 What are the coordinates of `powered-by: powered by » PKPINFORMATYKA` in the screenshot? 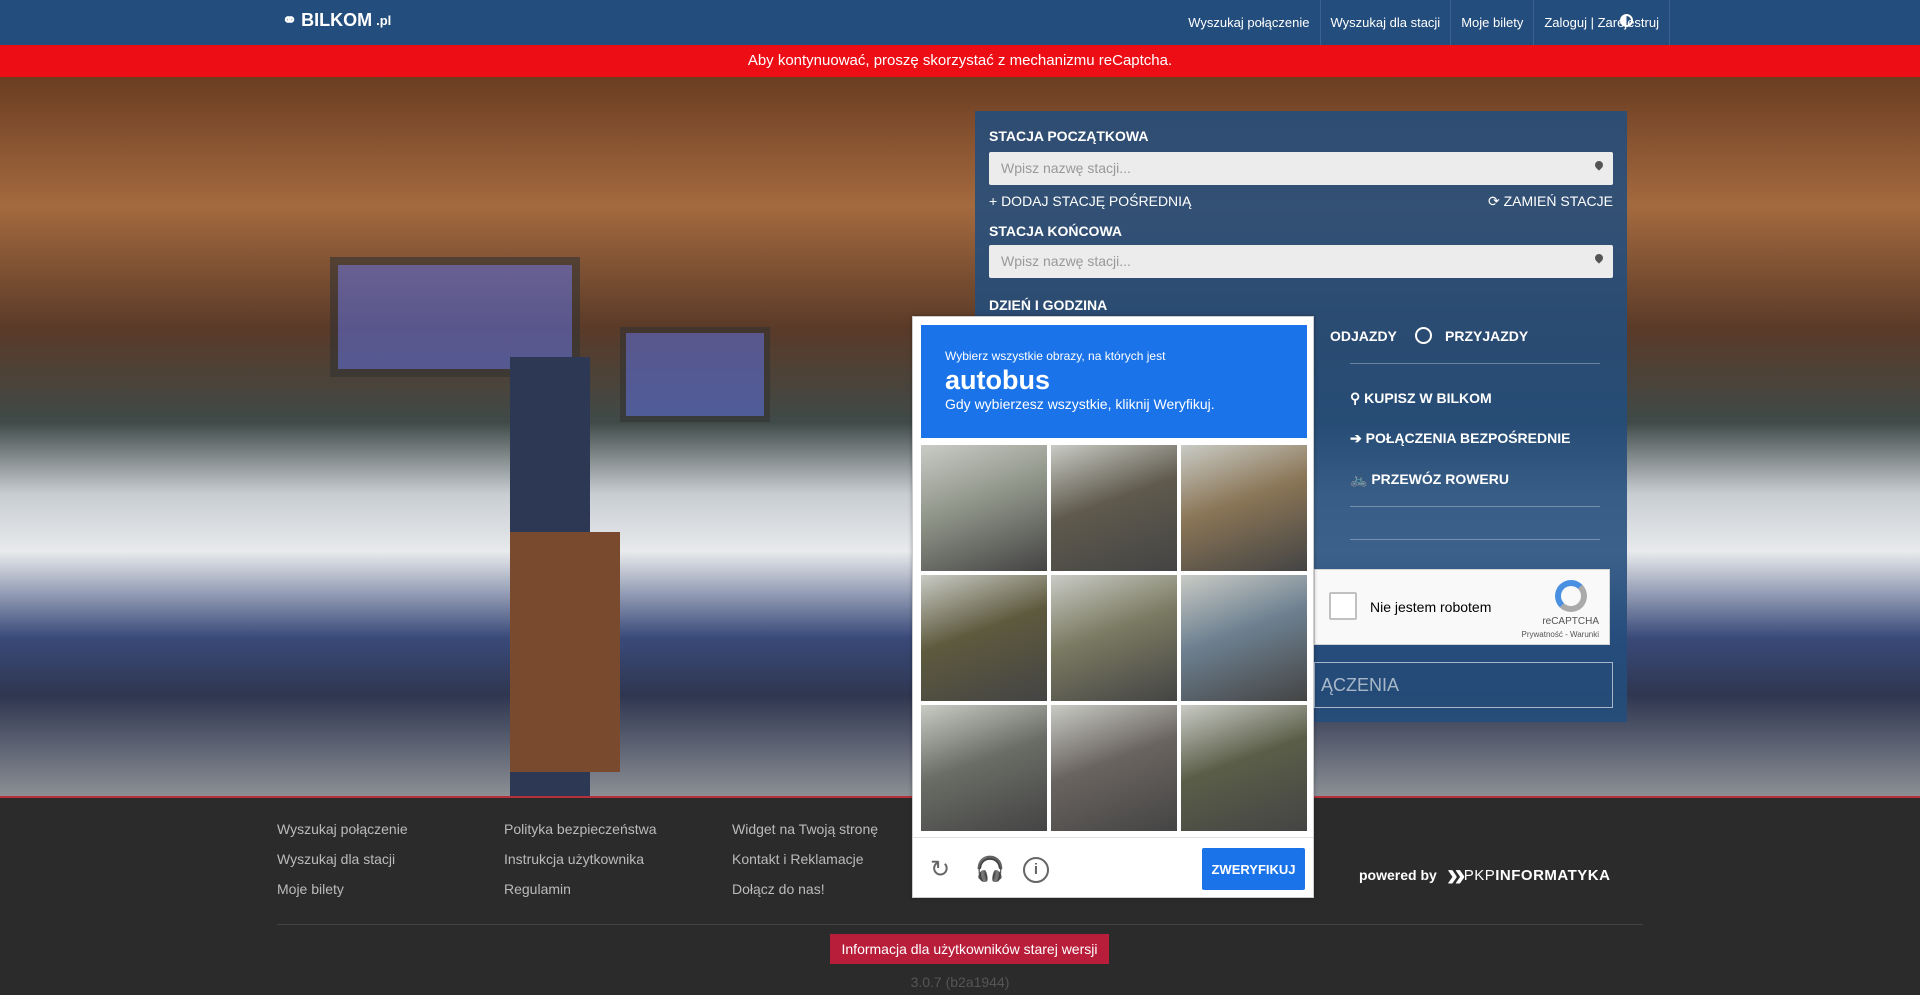 It's located at (1485, 875).